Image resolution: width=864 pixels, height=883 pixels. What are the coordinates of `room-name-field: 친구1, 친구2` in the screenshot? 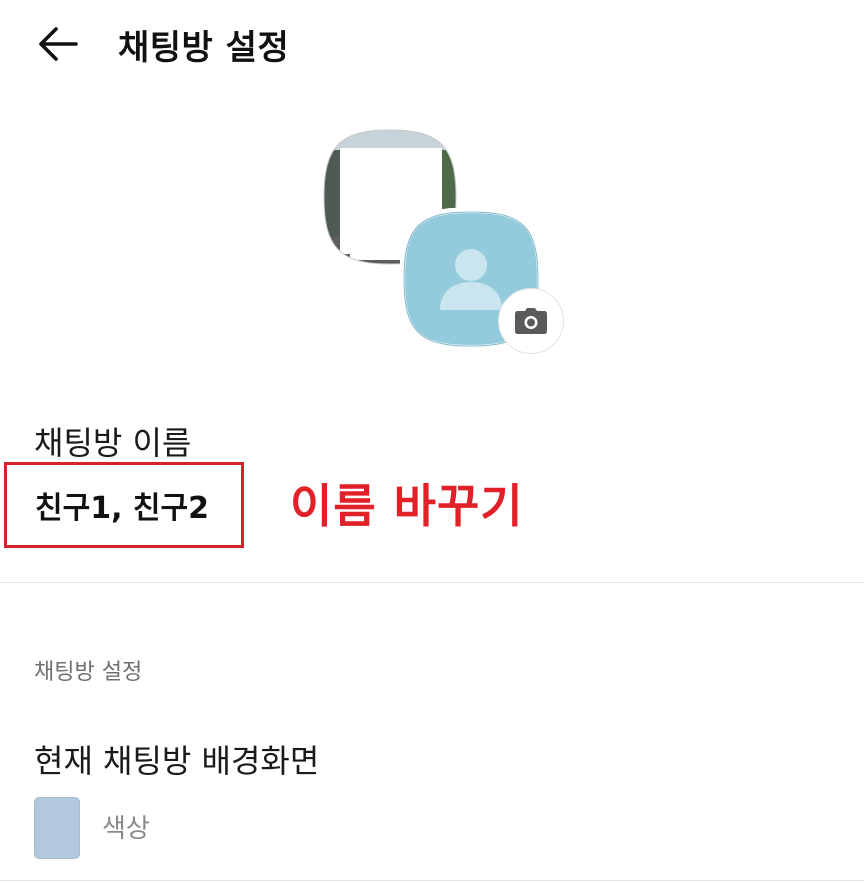 It's located at (124, 505).